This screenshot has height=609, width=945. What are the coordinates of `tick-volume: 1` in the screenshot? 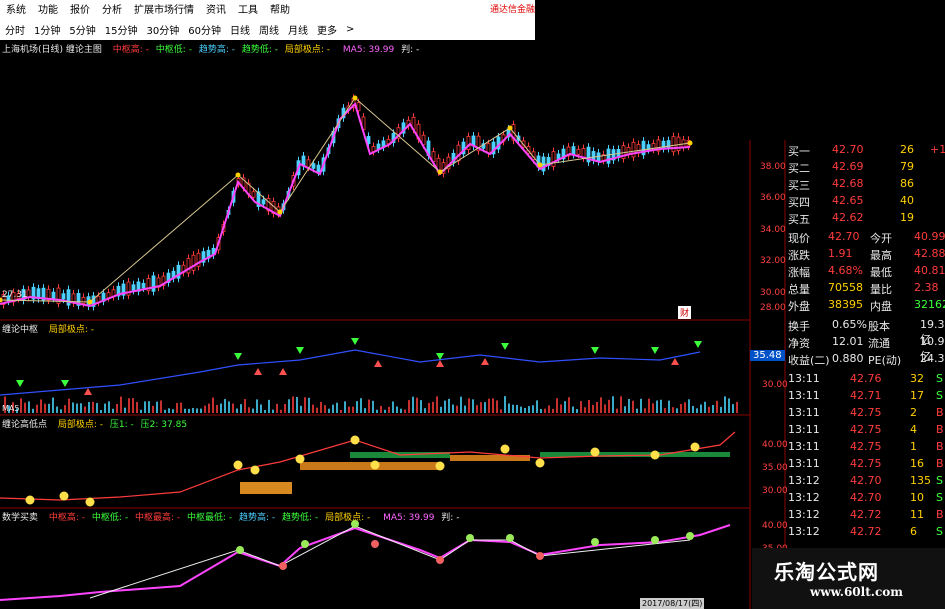 It's located at (913, 446).